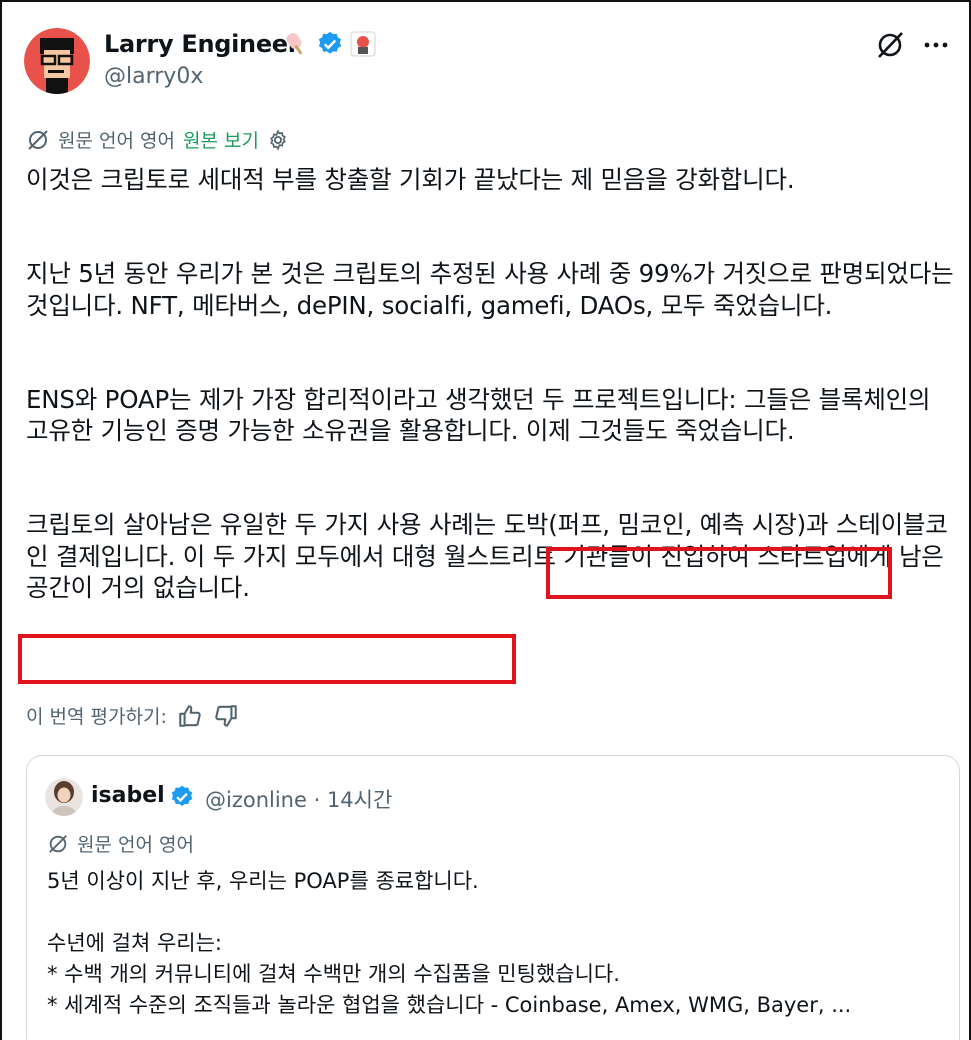 This screenshot has height=1040, width=971. What do you see at coordinates (190, 716) in the screenshot?
I see `thumbs-up-icon` at bounding box center [190, 716].